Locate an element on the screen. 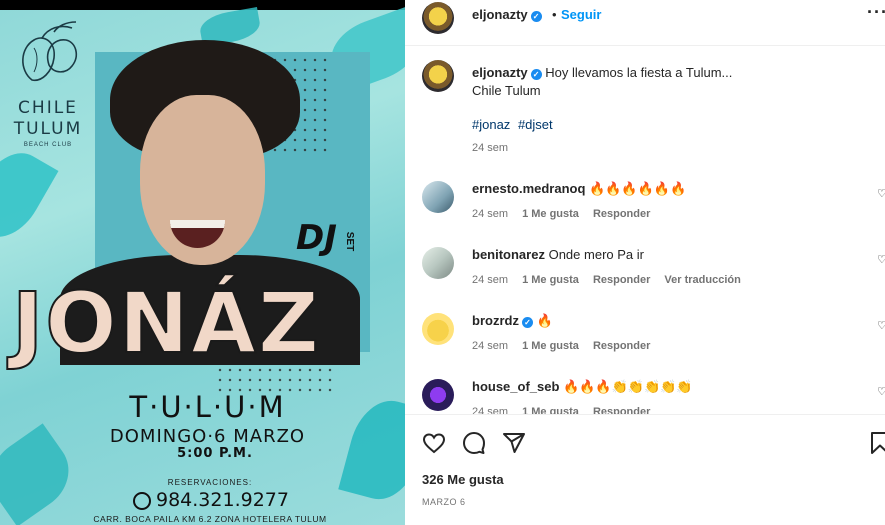  comment-text: 🔥🔥🔥👏👏👏👏👏 is located at coordinates (628, 386).